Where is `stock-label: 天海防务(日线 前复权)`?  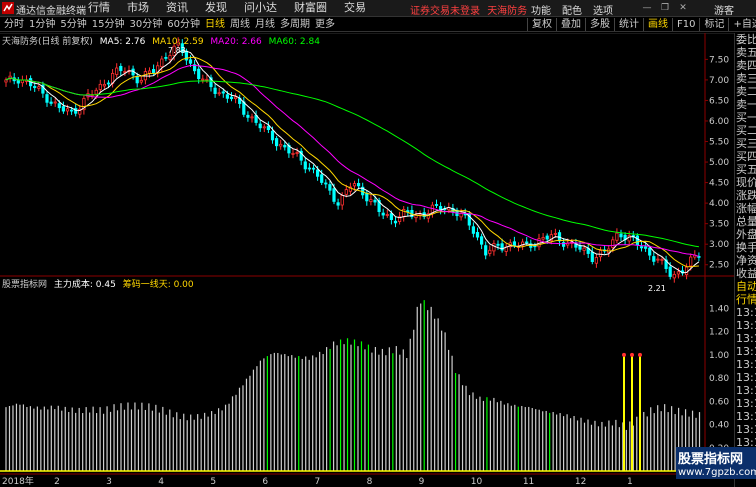 stock-label: 天海防务(日线 前复权) is located at coordinates (47, 42).